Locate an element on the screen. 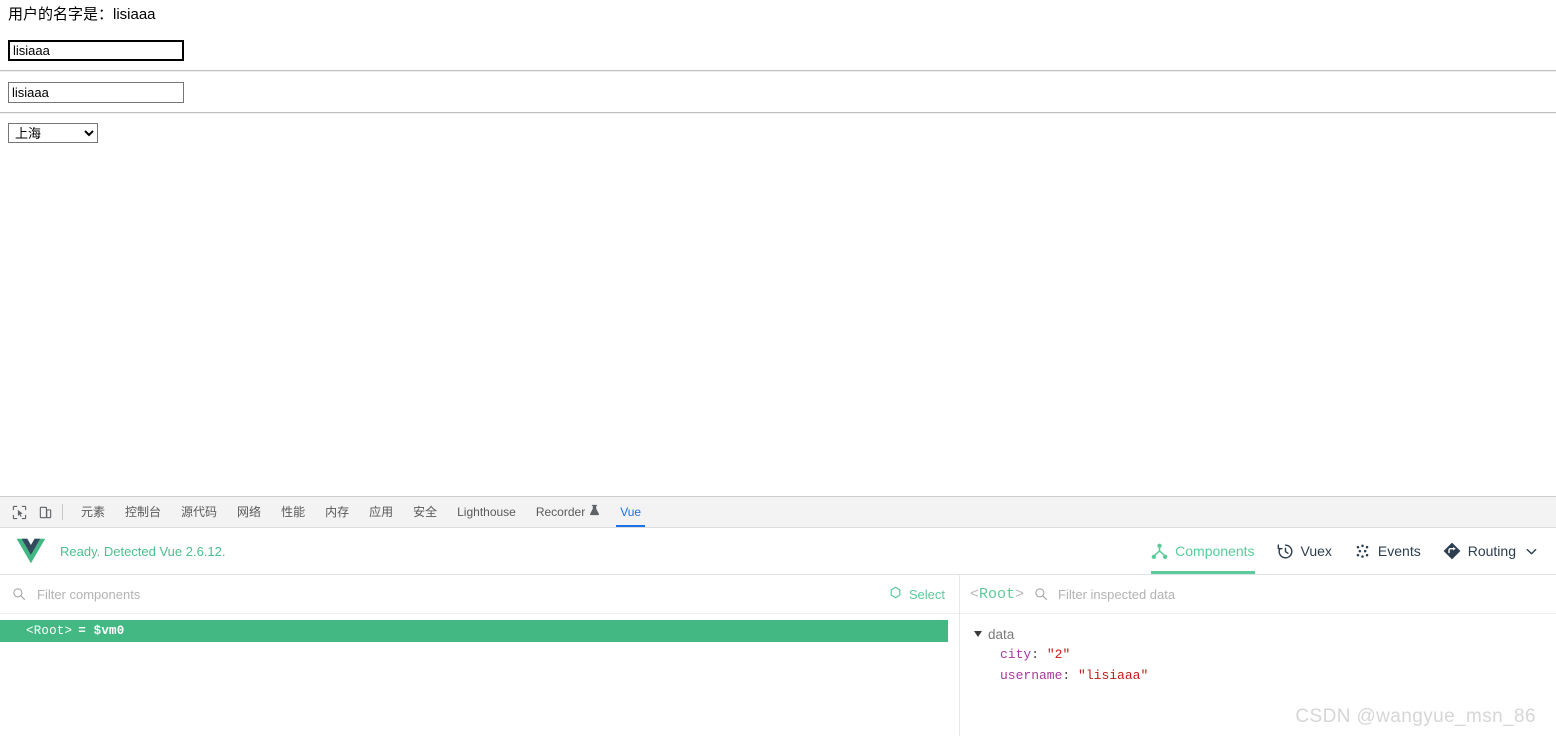 Image resolution: width=1556 pixels, height=736 pixels. data-group-data: data is located at coordinates (1265, 634).